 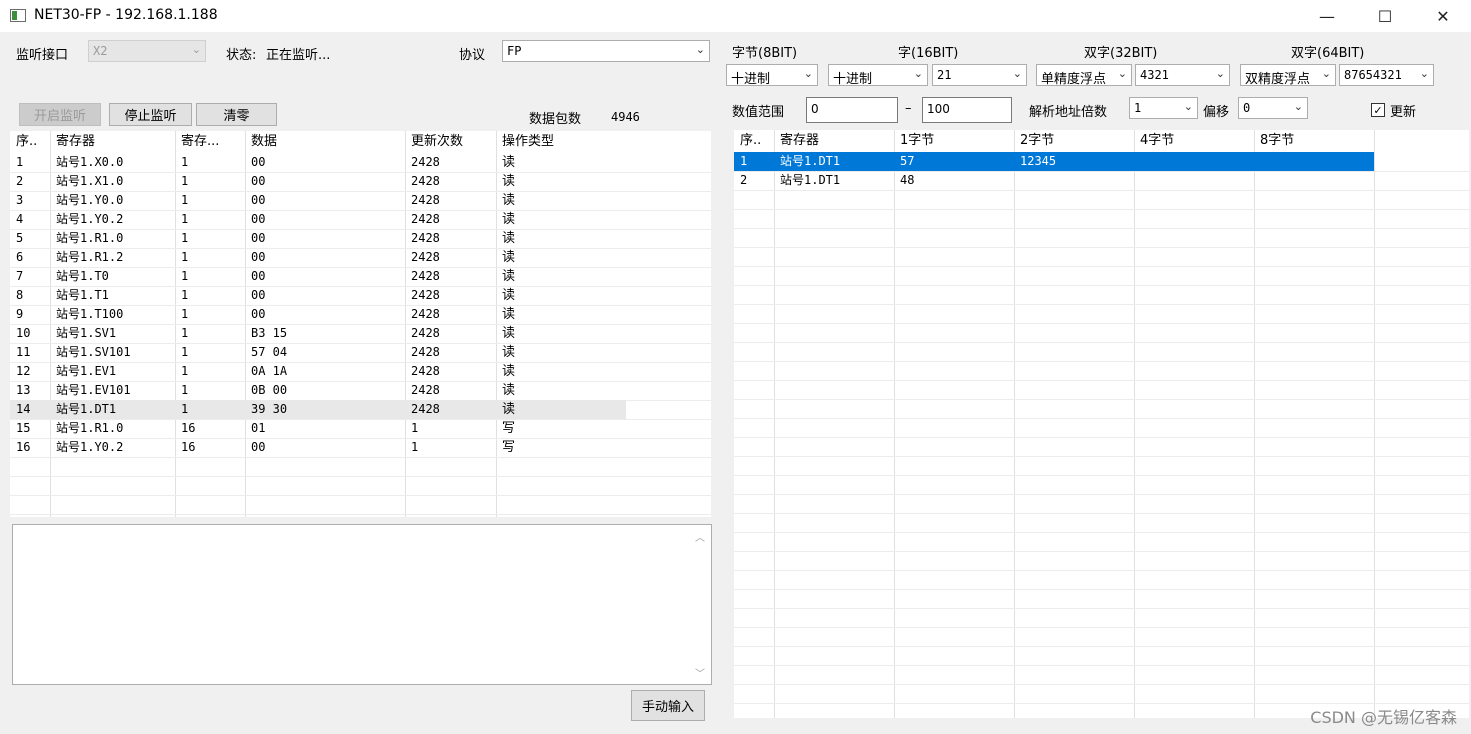 What do you see at coordinates (1385, 16) in the screenshot?
I see `maximize-button: ☐` at bounding box center [1385, 16].